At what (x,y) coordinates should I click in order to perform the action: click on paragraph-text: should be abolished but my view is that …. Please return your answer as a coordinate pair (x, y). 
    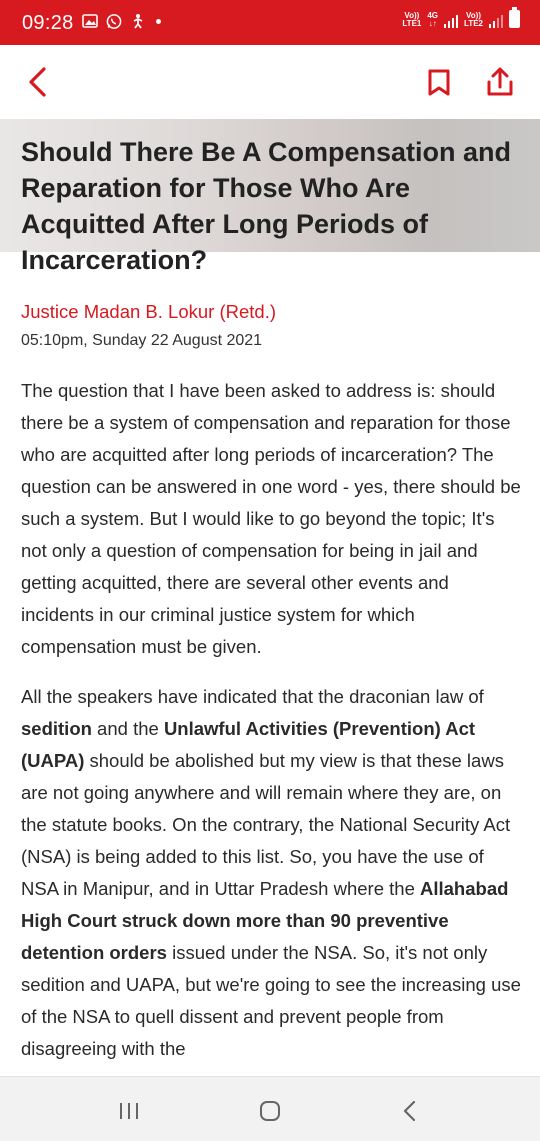
    Looking at the image, I should click on (266, 824).